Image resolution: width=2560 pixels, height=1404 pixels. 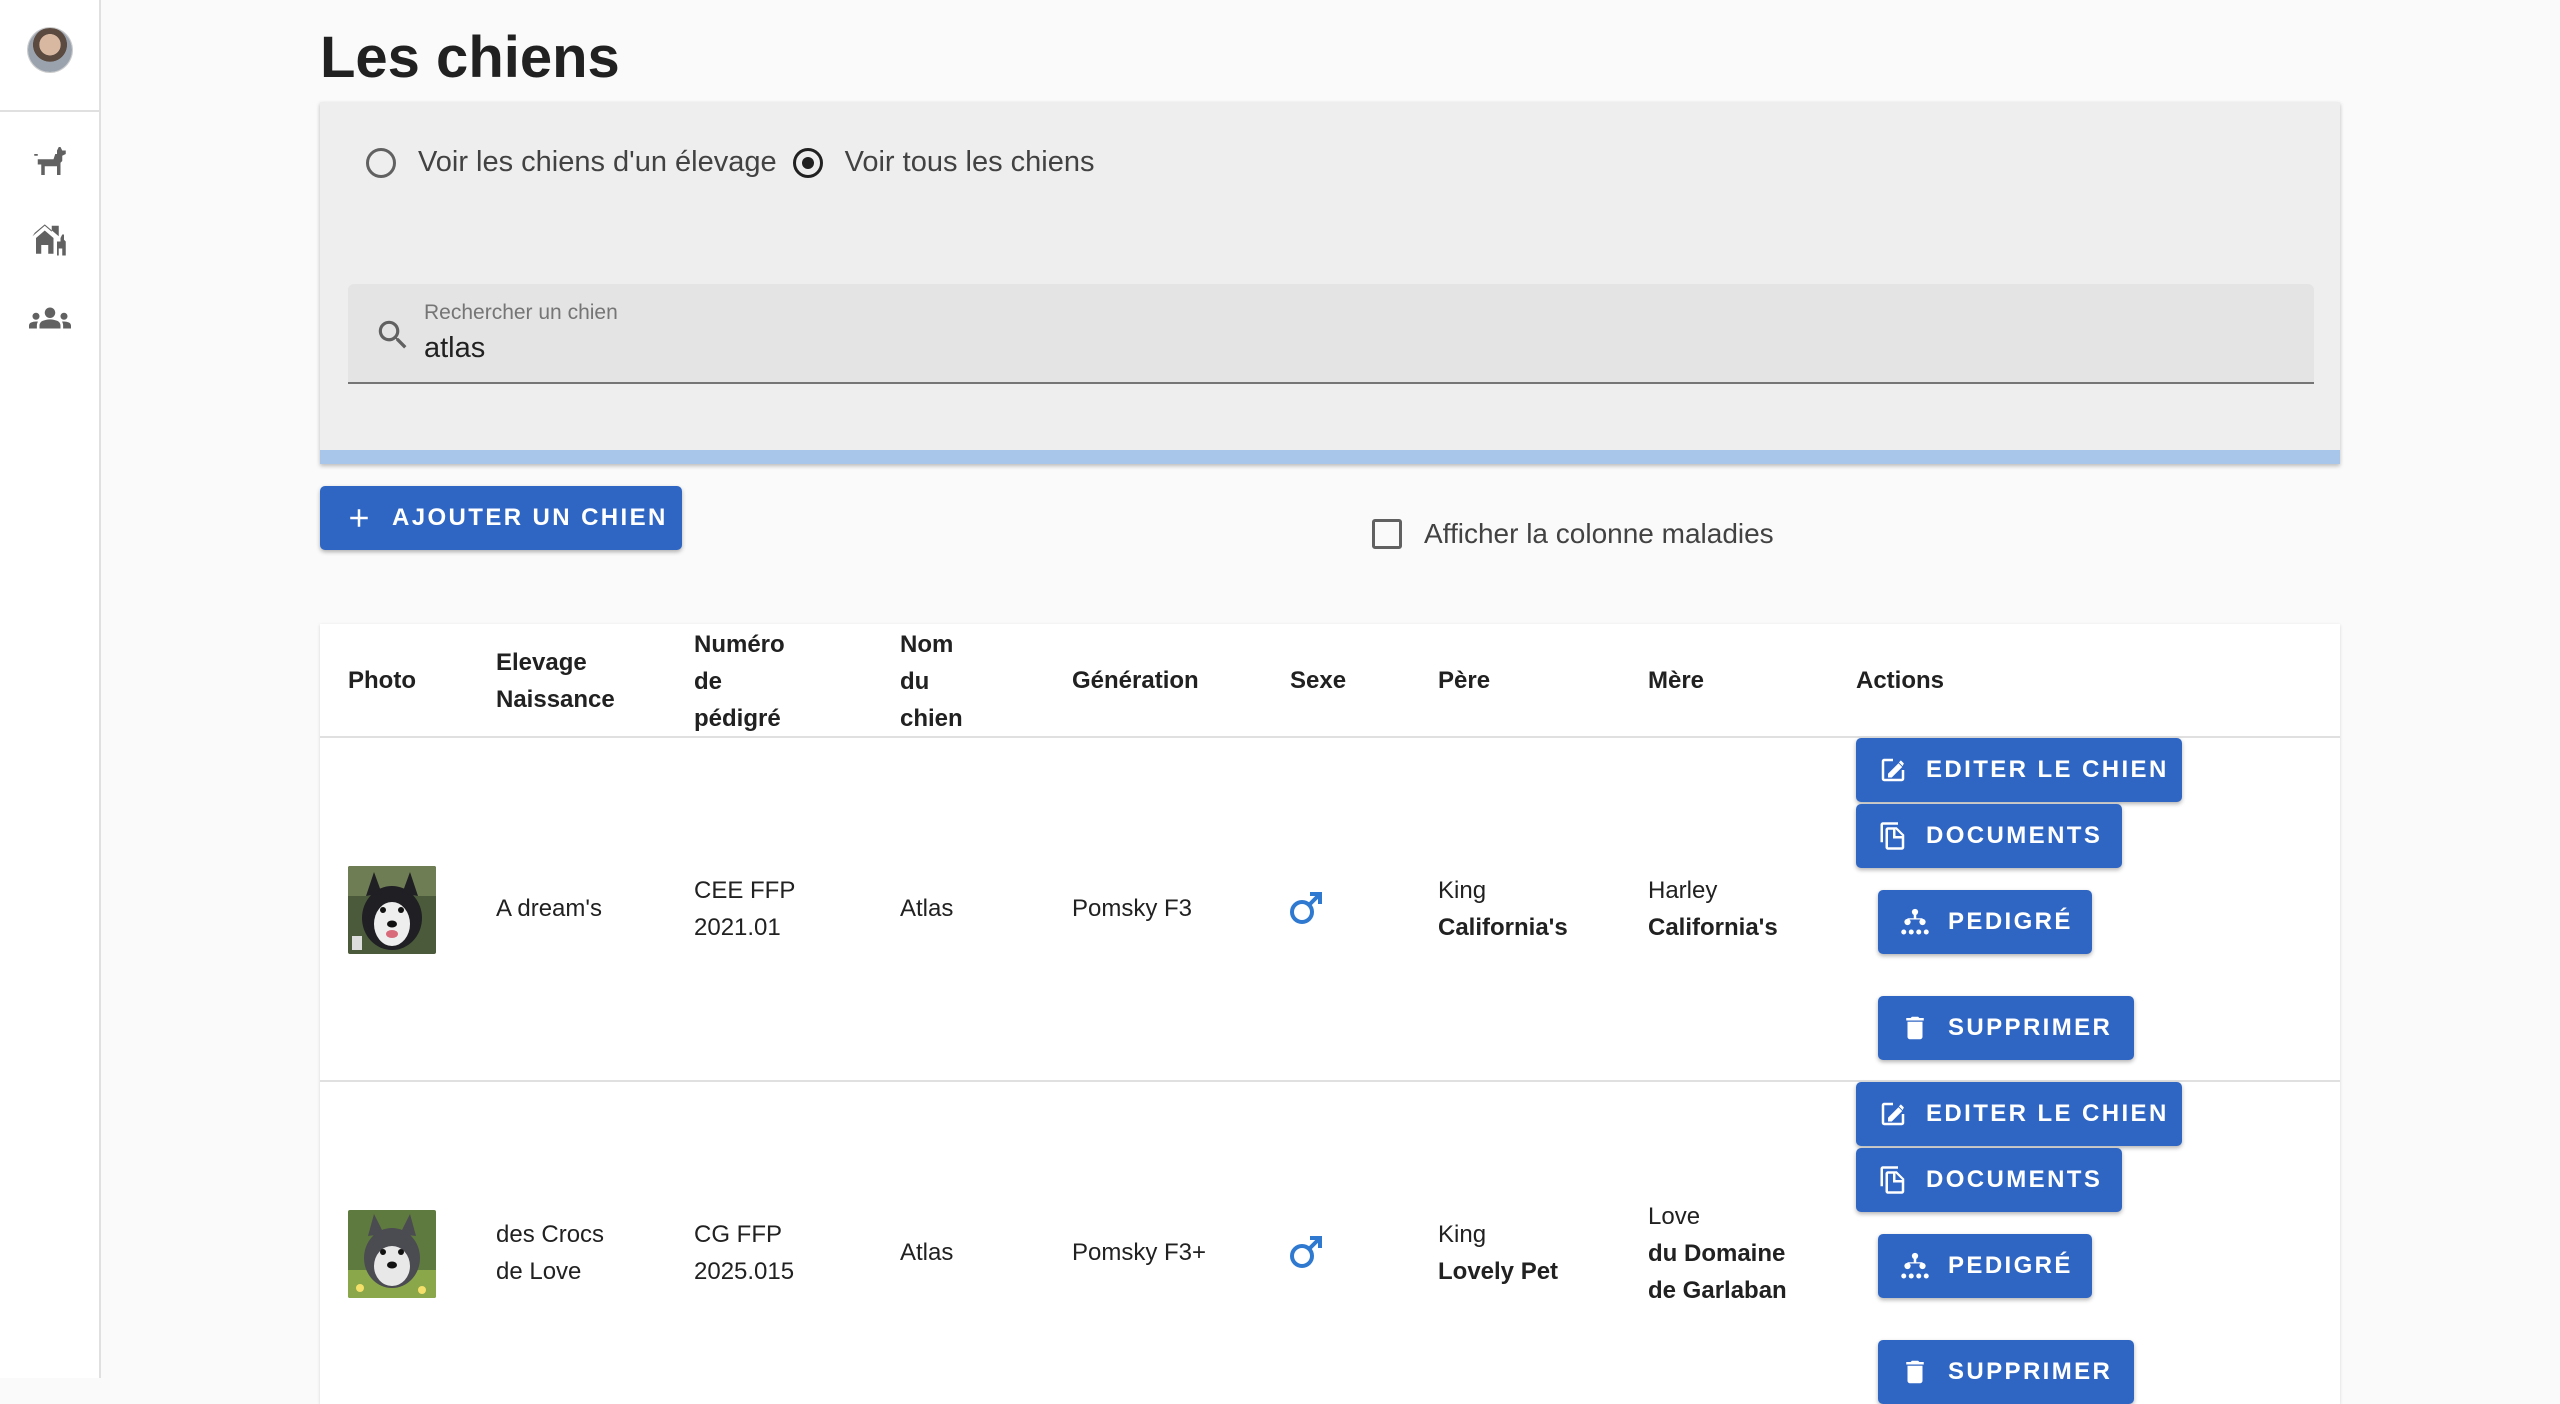 I want to click on header-elevage-l1: Elevage, so click(x=541, y=662).